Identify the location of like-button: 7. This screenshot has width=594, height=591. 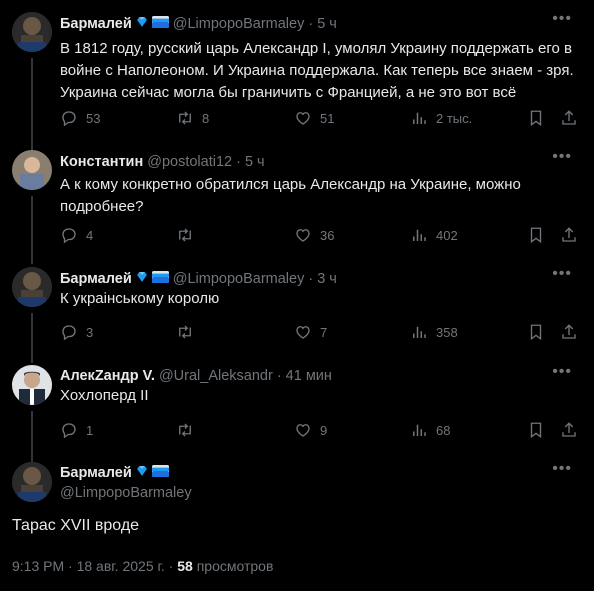
(310, 332).